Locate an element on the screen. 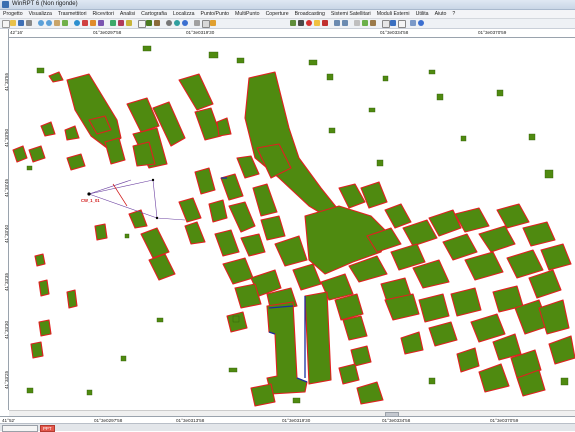 This screenshot has width=575, height=432. menu-help: ? is located at coordinates (453, 14).